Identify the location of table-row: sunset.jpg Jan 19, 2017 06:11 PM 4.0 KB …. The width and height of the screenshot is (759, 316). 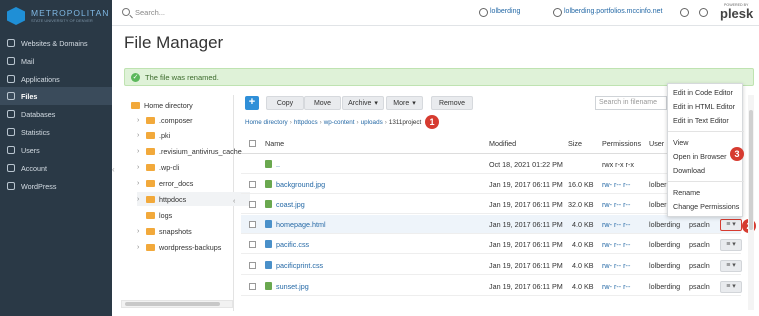
(491, 286).